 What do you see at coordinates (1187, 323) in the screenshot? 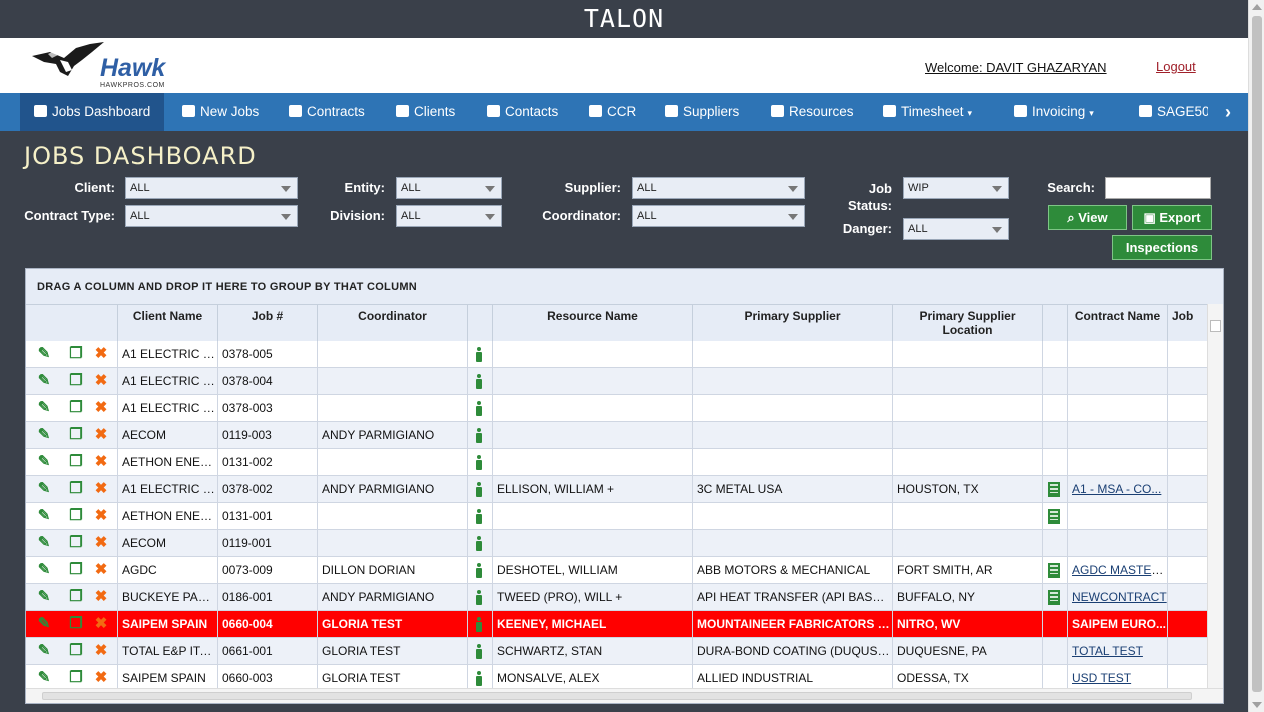
I see `column-header-job: Job` at bounding box center [1187, 323].